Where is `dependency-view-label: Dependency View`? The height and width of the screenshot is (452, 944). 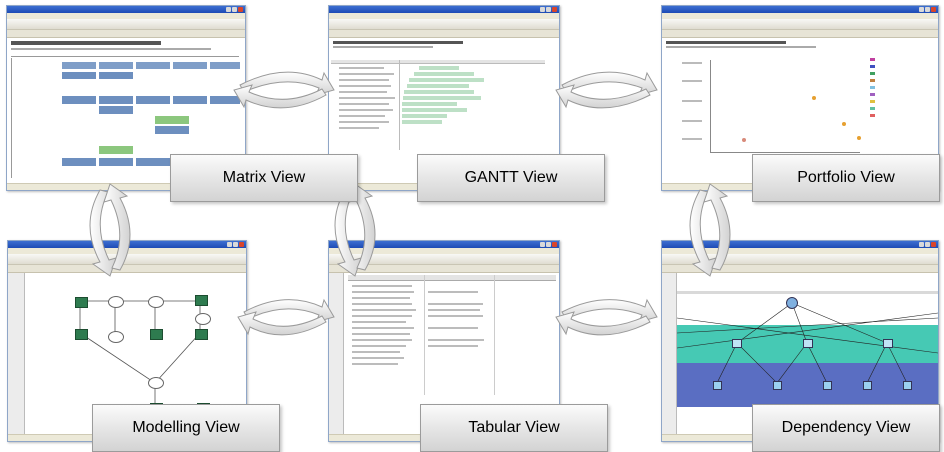 dependency-view-label: Dependency View is located at coordinates (846, 428).